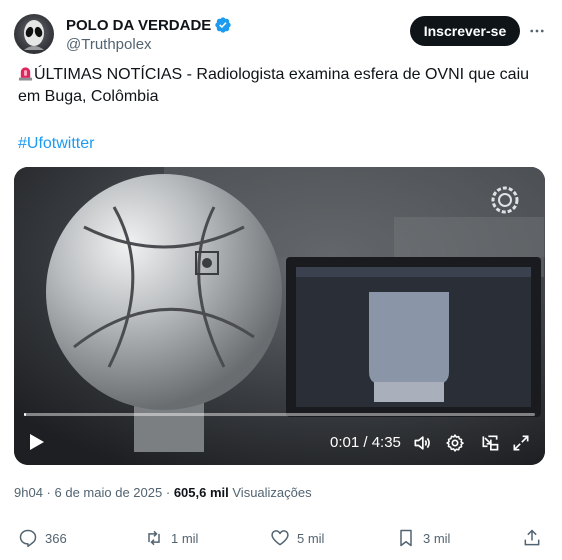 The width and height of the screenshot is (562, 560). What do you see at coordinates (149, 44) in the screenshot?
I see `author-handle: @Truthpolex` at bounding box center [149, 44].